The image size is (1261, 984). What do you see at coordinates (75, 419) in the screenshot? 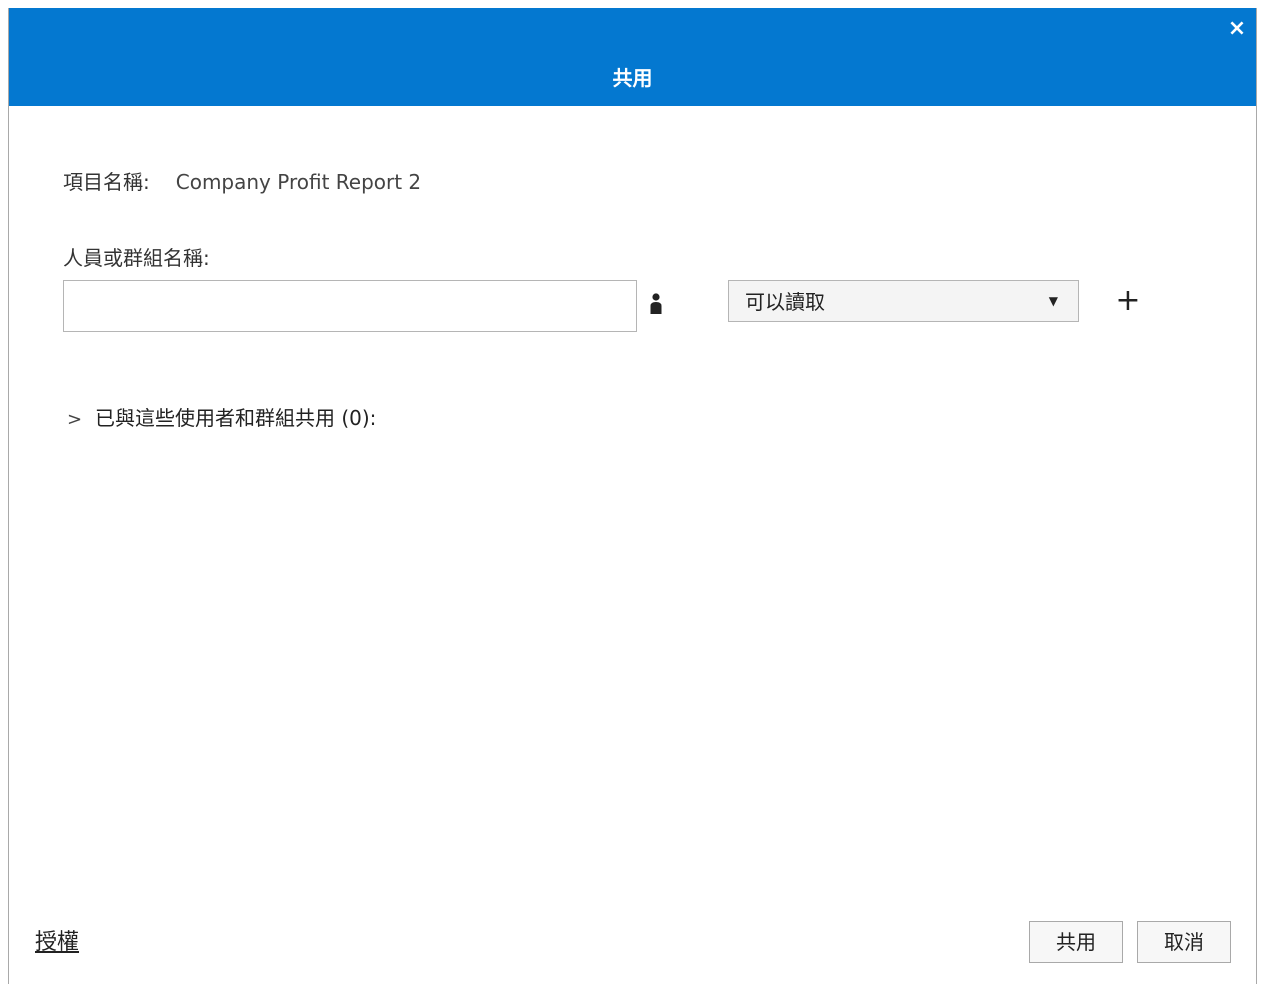
I see `chevron-right-icon: >` at bounding box center [75, 419].